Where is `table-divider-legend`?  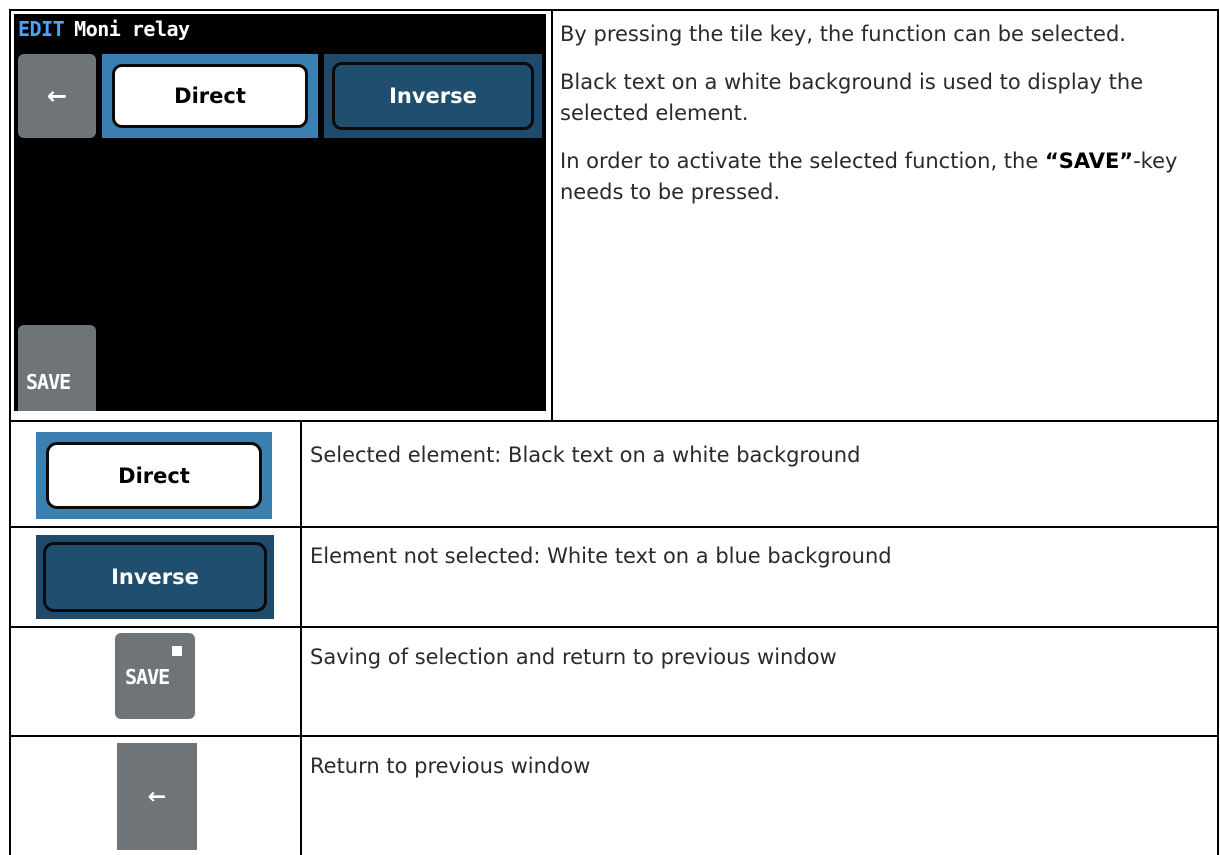 table-divider-legend is located at coordinates (301, 637).